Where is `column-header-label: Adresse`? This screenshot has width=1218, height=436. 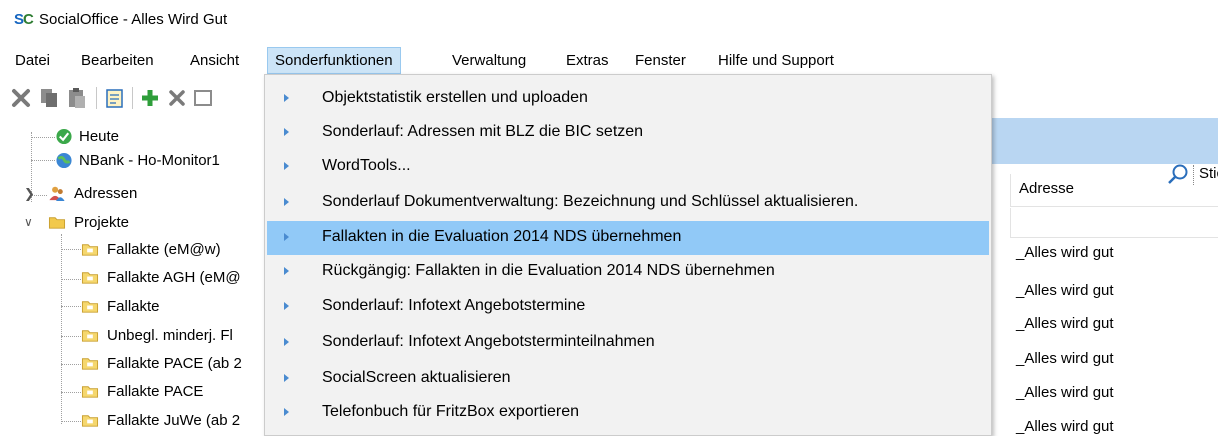
column-header-label: Adresse is located at coordinates (1047, 188).